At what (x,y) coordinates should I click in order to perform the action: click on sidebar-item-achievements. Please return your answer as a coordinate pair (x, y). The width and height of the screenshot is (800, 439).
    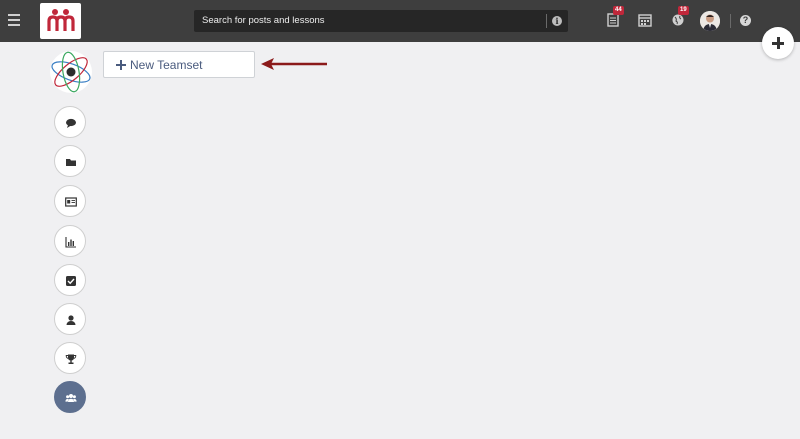
    Looking at the image, I should click on (70, 358).